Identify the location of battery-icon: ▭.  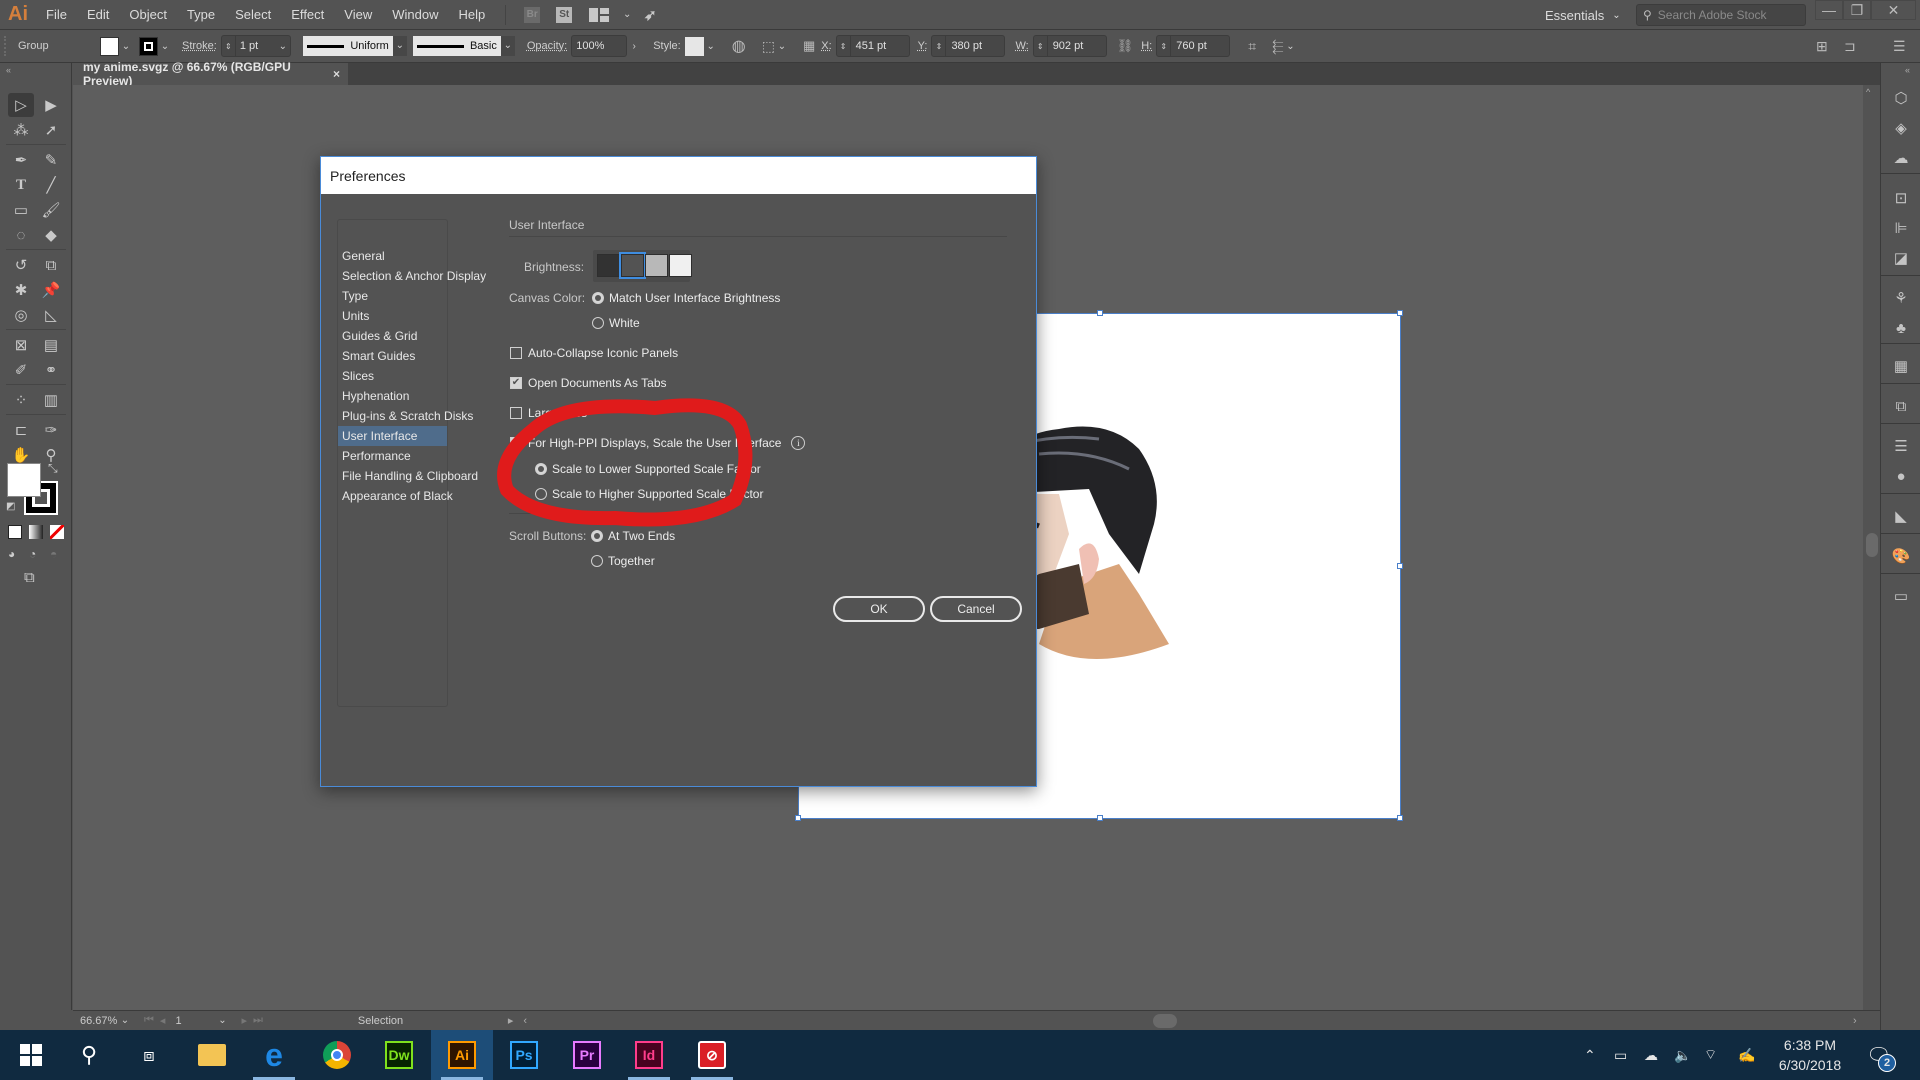
(1620, 1055).